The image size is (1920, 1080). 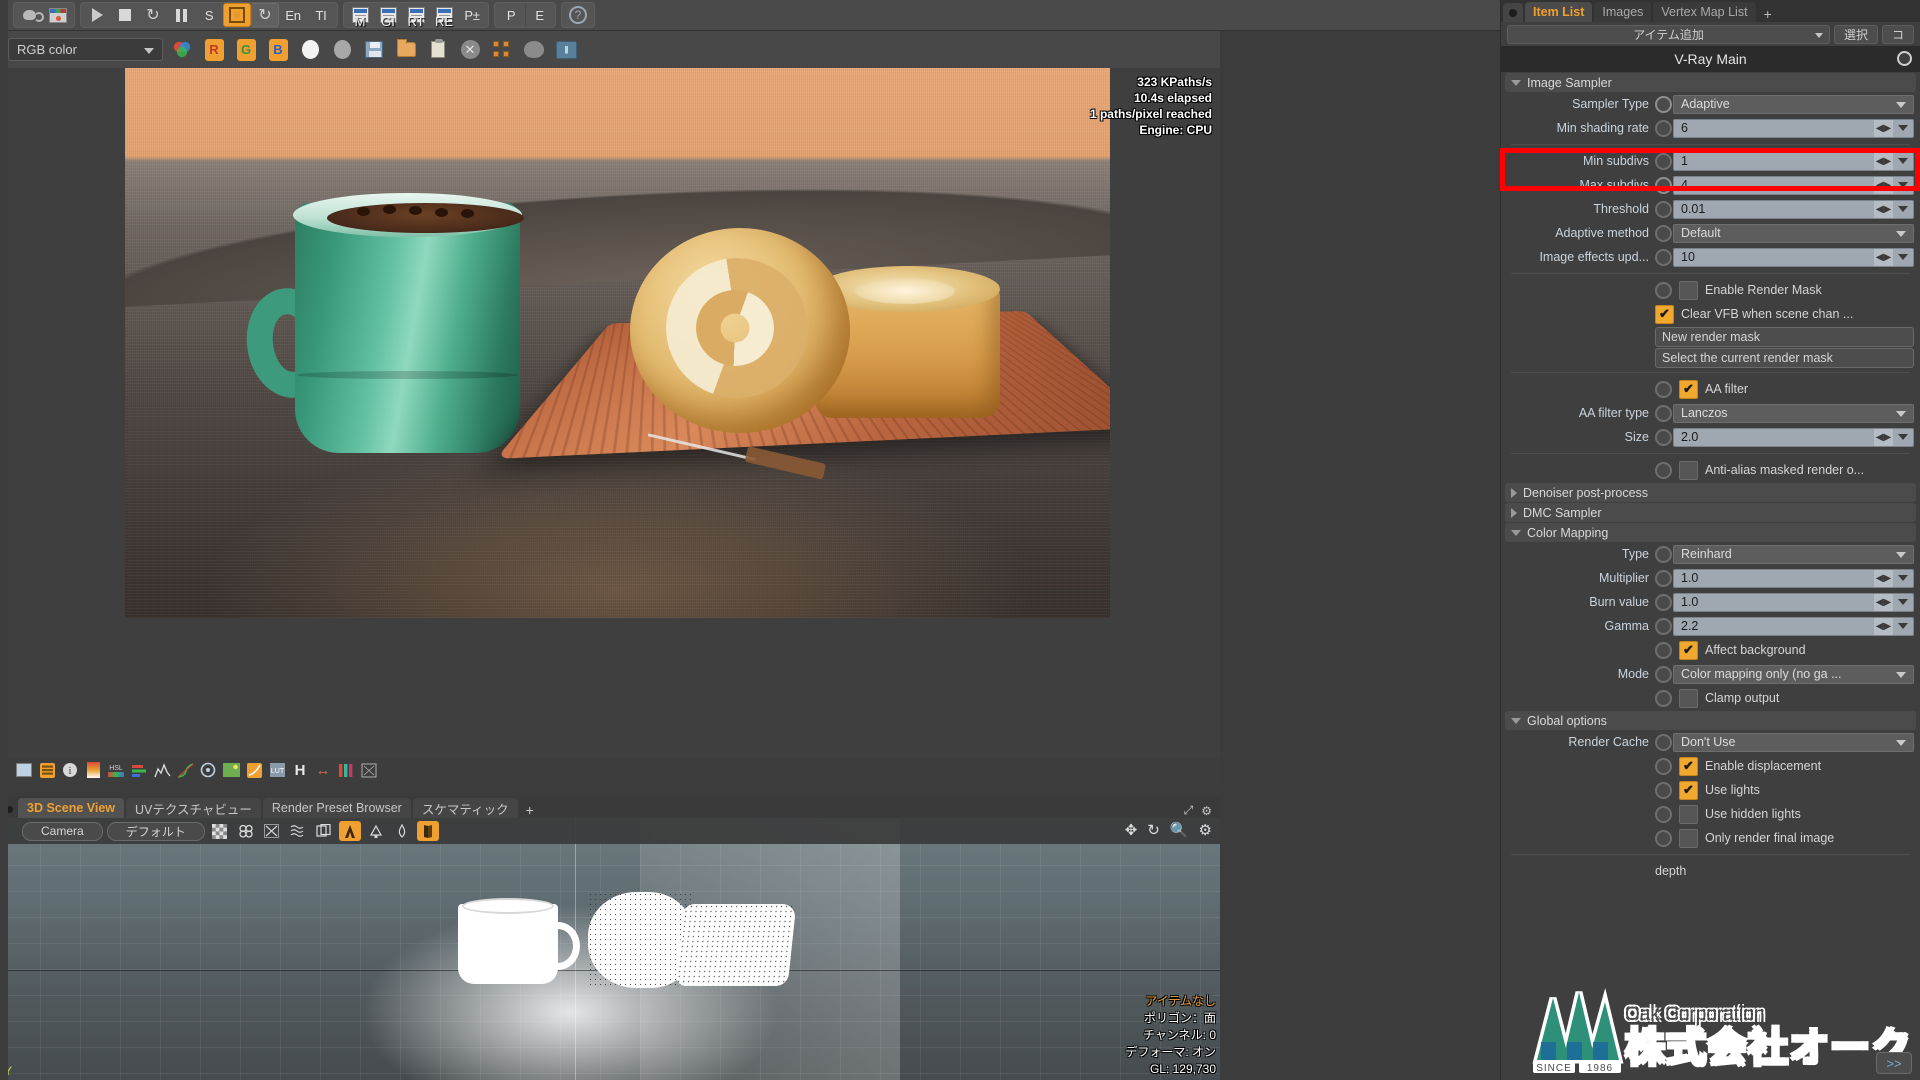 What do you see at coordinates (1793, 161) in the screenshot?
I see `input-min-subdivs: 1 ◀▶` at bounding box center [1793, 161].